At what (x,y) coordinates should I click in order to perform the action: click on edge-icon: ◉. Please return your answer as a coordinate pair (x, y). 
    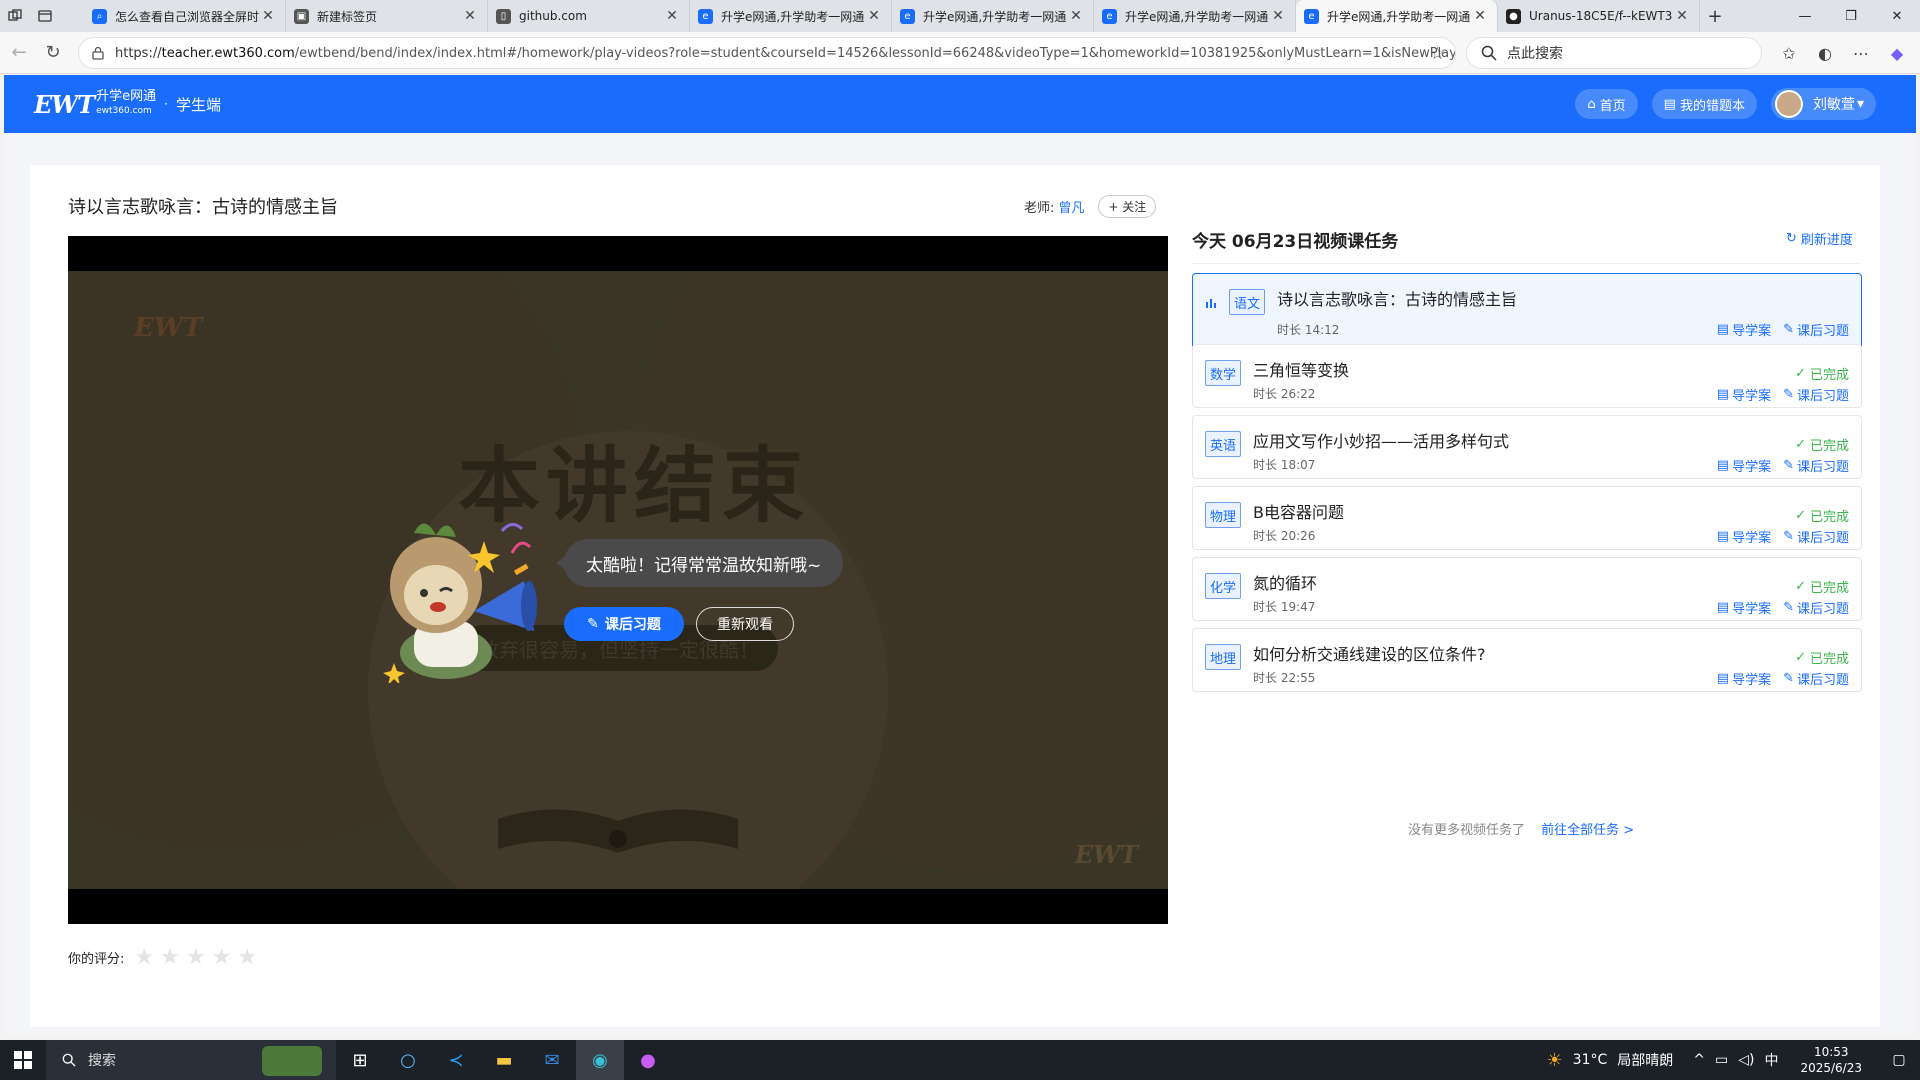
    Looking at the image, I should click on (600, 1060).